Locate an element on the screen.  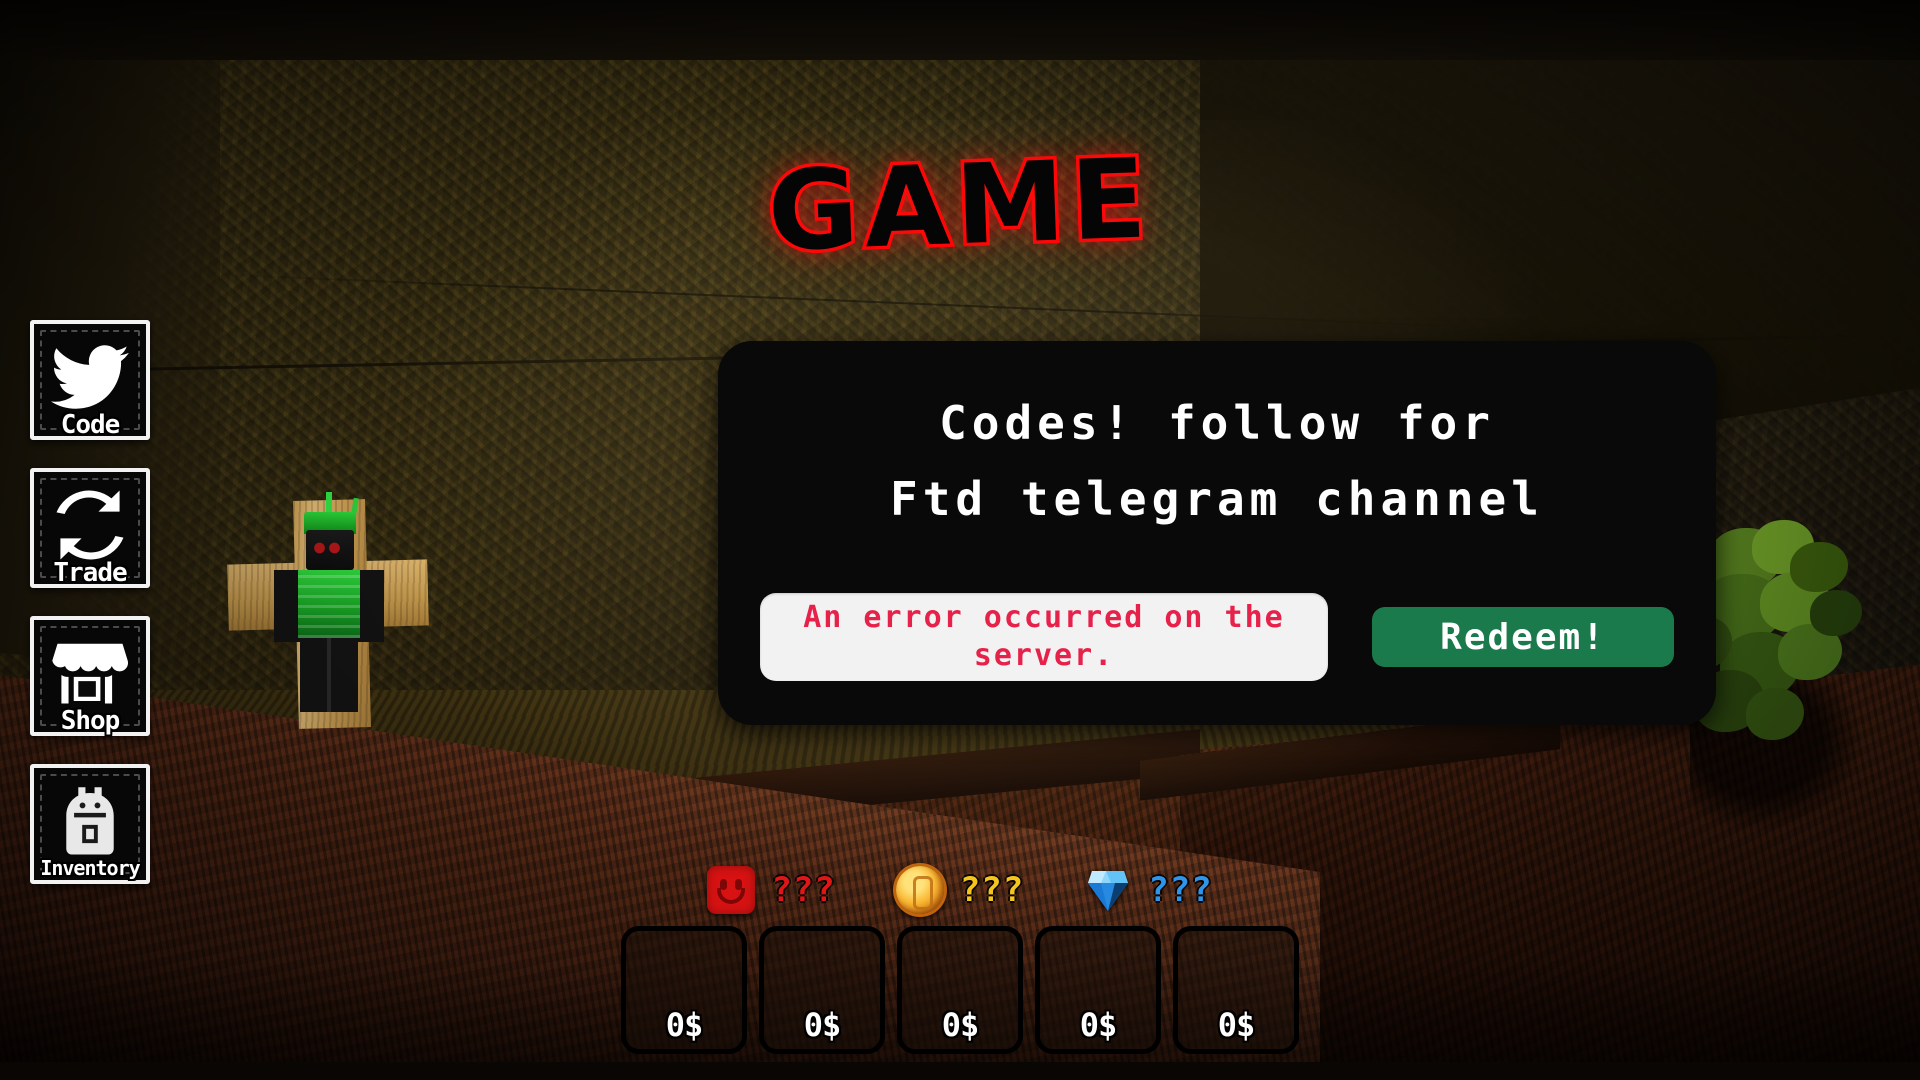
panel-heading-text: Codes! follow for Ftd telegram channel is located at coordinates (1217, 461).